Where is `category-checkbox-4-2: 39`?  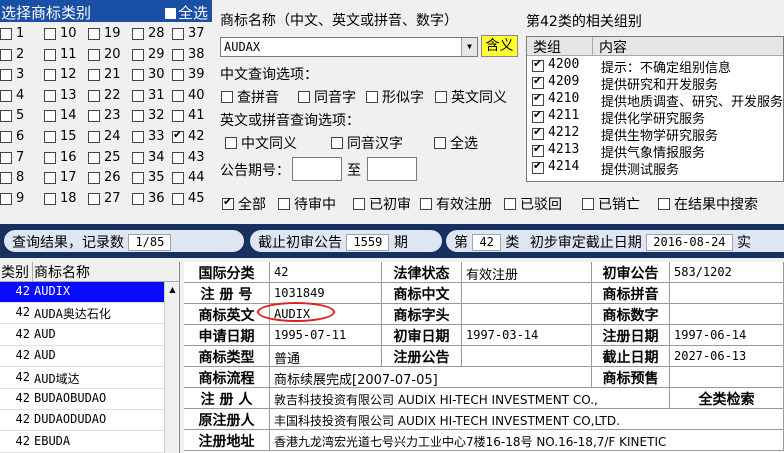 category-checkbox-4-2: 39 is located at coordinates (194, 75).